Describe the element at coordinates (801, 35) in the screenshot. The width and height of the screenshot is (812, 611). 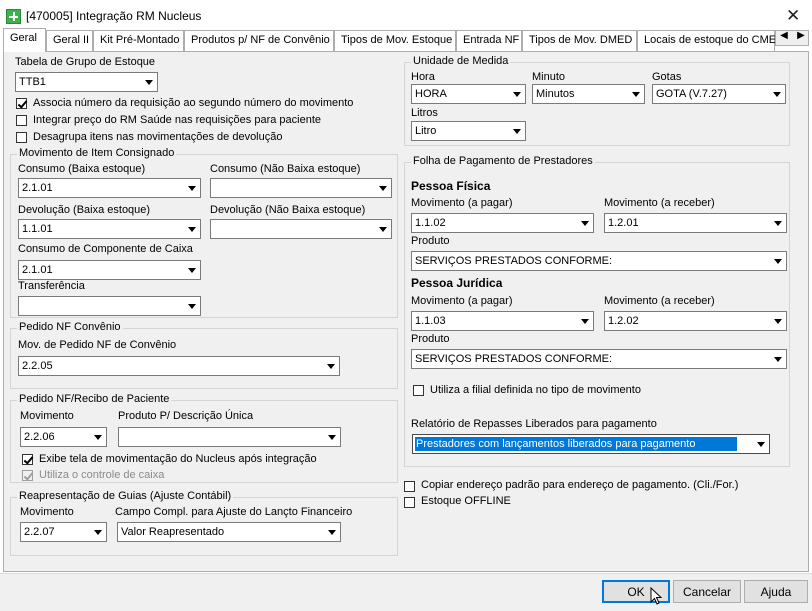
I see `tab-scroll-right-icon: ▶` at that location.